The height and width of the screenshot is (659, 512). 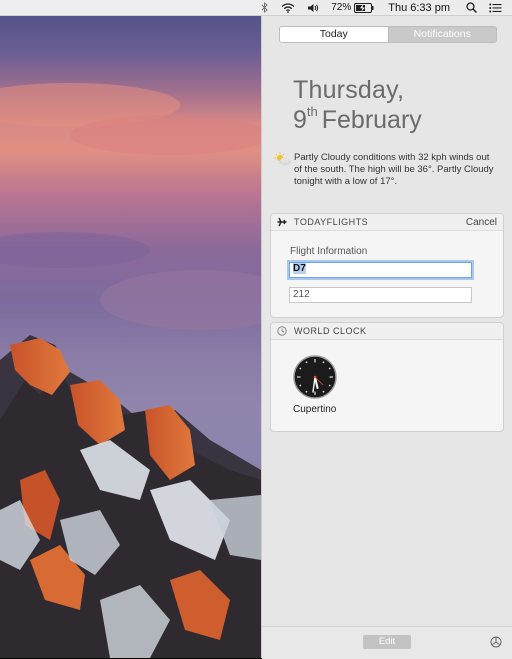 I want to click on world-clock-widget: WORLD CLOCK Cupertino, so click(x=387, y=377).